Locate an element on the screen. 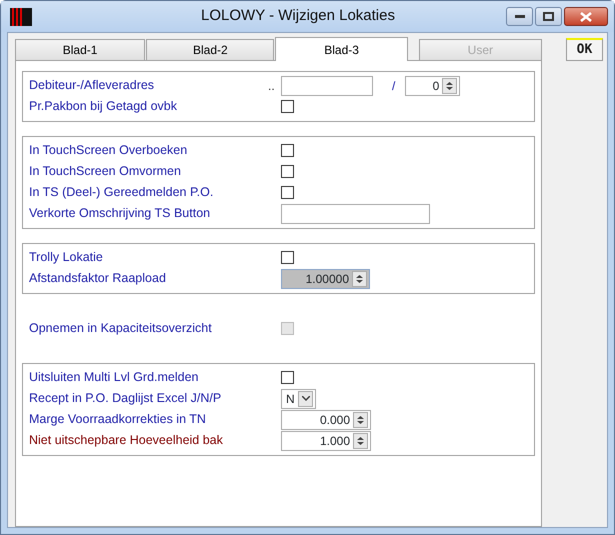  field-label: Niet uitschepbare Hoeveelheid bak is located at coordinates (126, 441).